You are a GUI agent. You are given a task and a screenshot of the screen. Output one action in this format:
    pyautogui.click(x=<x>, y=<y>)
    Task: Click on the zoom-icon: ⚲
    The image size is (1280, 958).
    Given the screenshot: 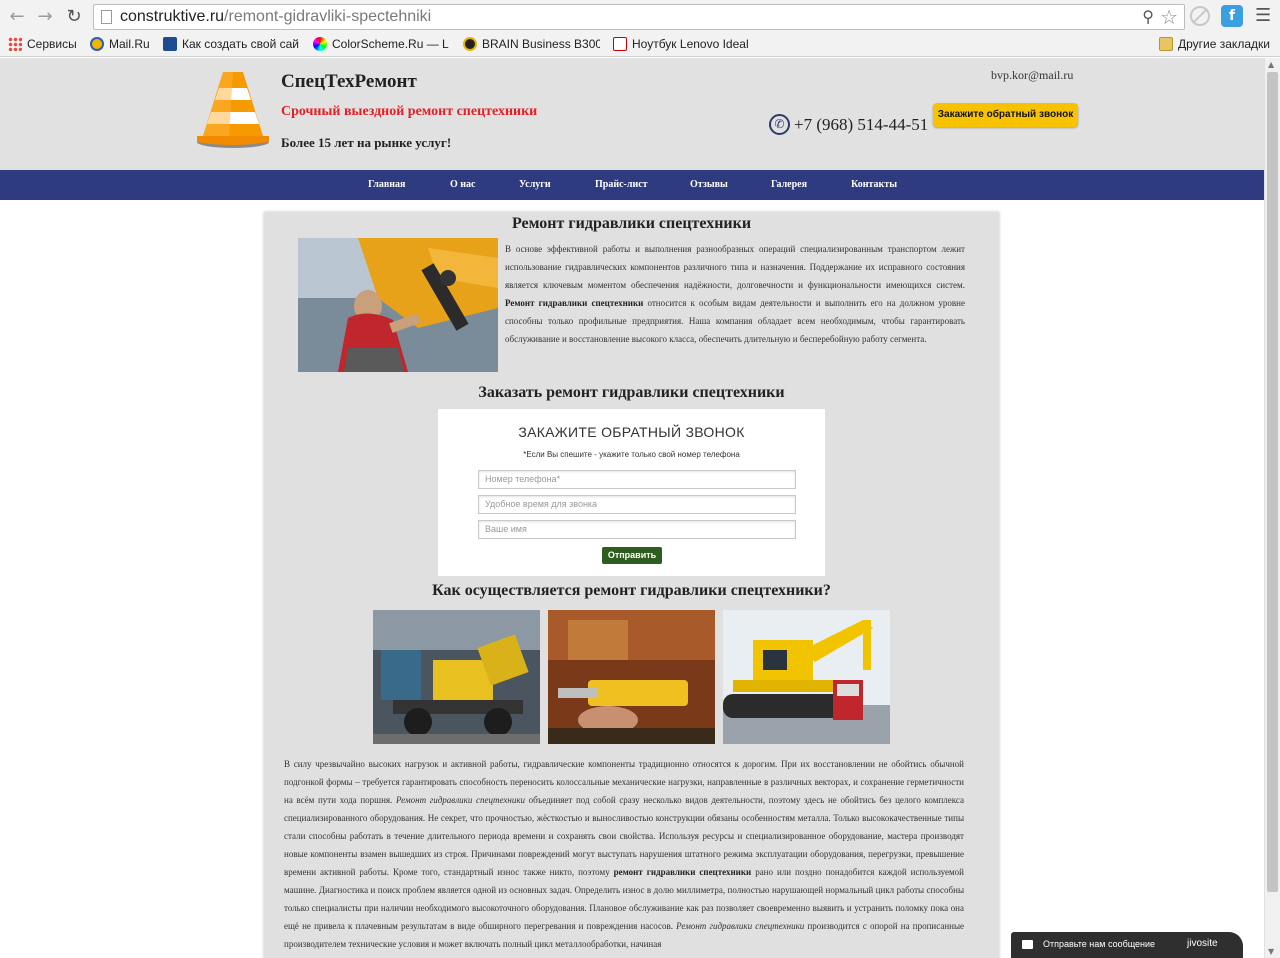 What is the action you would take?
    pyautogui.click(x=1148, y=16)
    